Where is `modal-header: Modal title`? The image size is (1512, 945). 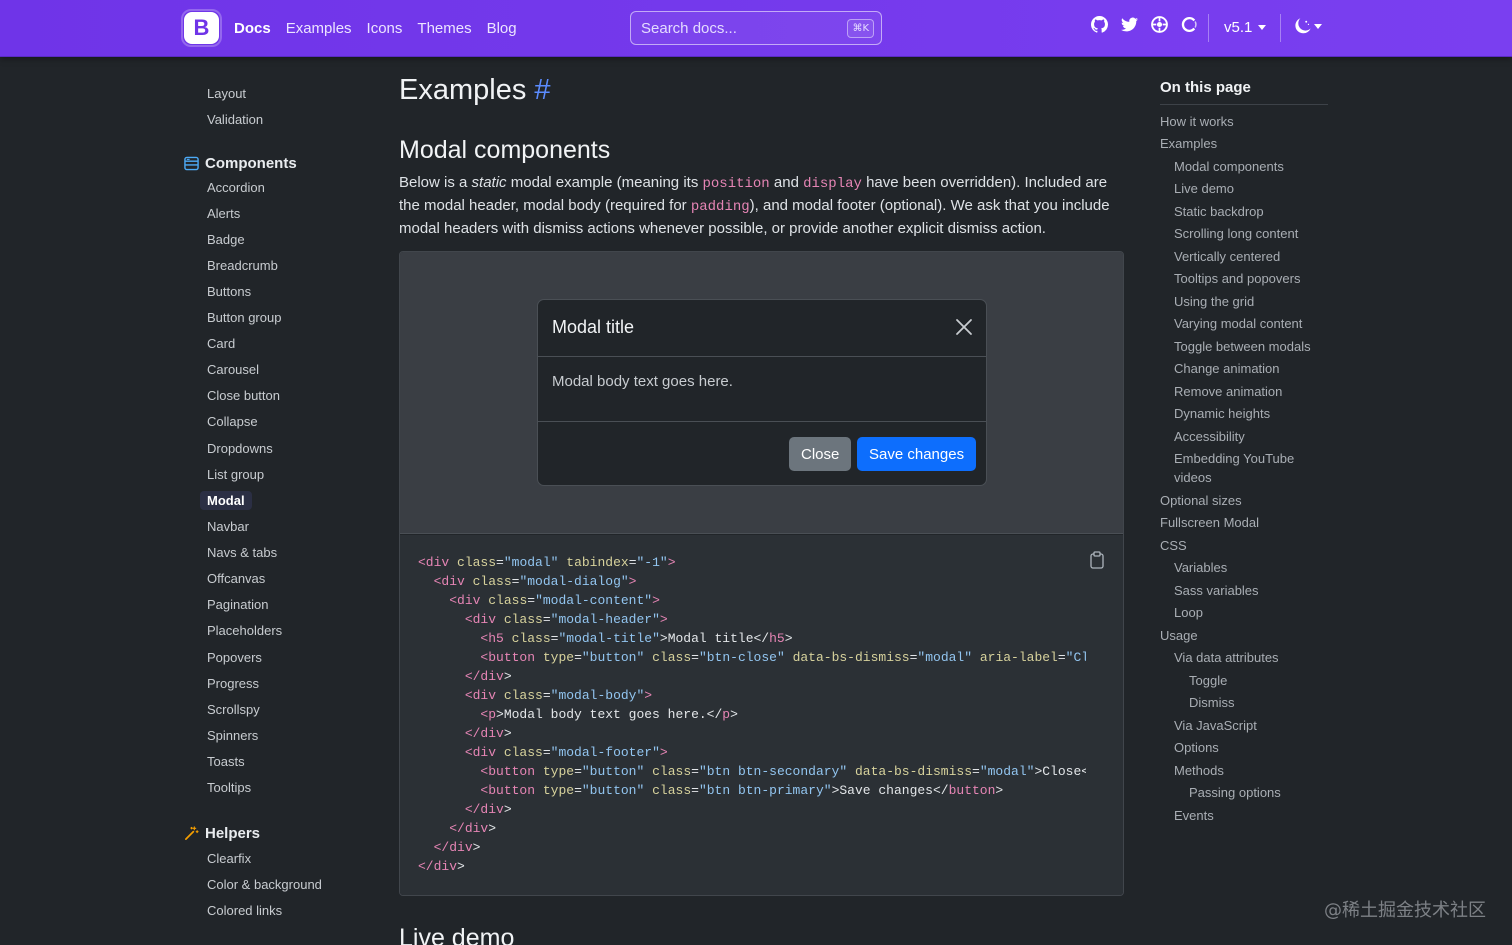
modal-header: Modal title is located at coordinates (762, 328).